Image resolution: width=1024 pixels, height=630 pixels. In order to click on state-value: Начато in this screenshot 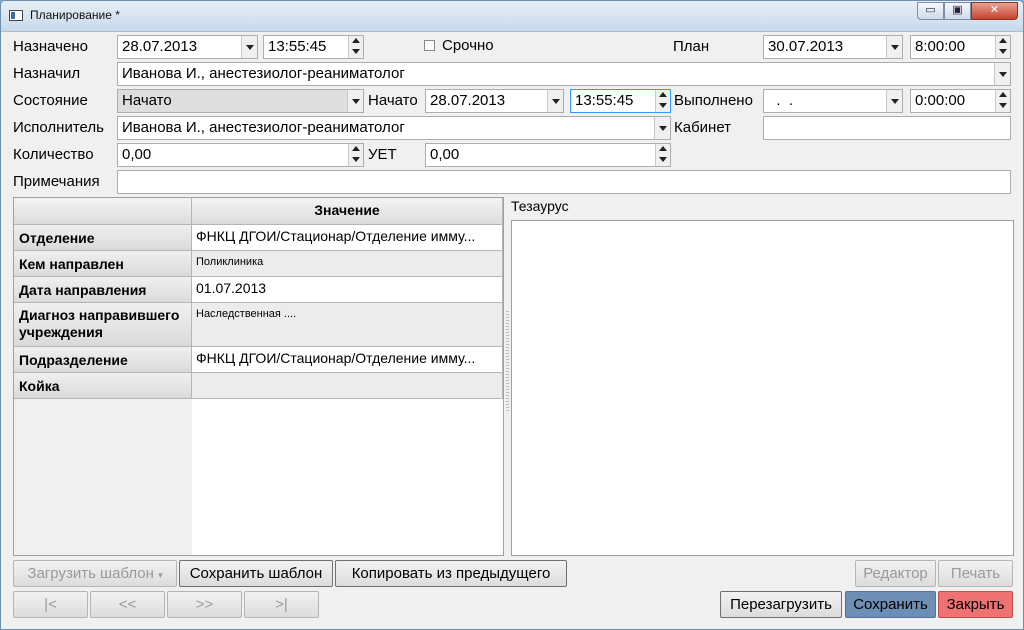, I will do `click(147, 100)`.